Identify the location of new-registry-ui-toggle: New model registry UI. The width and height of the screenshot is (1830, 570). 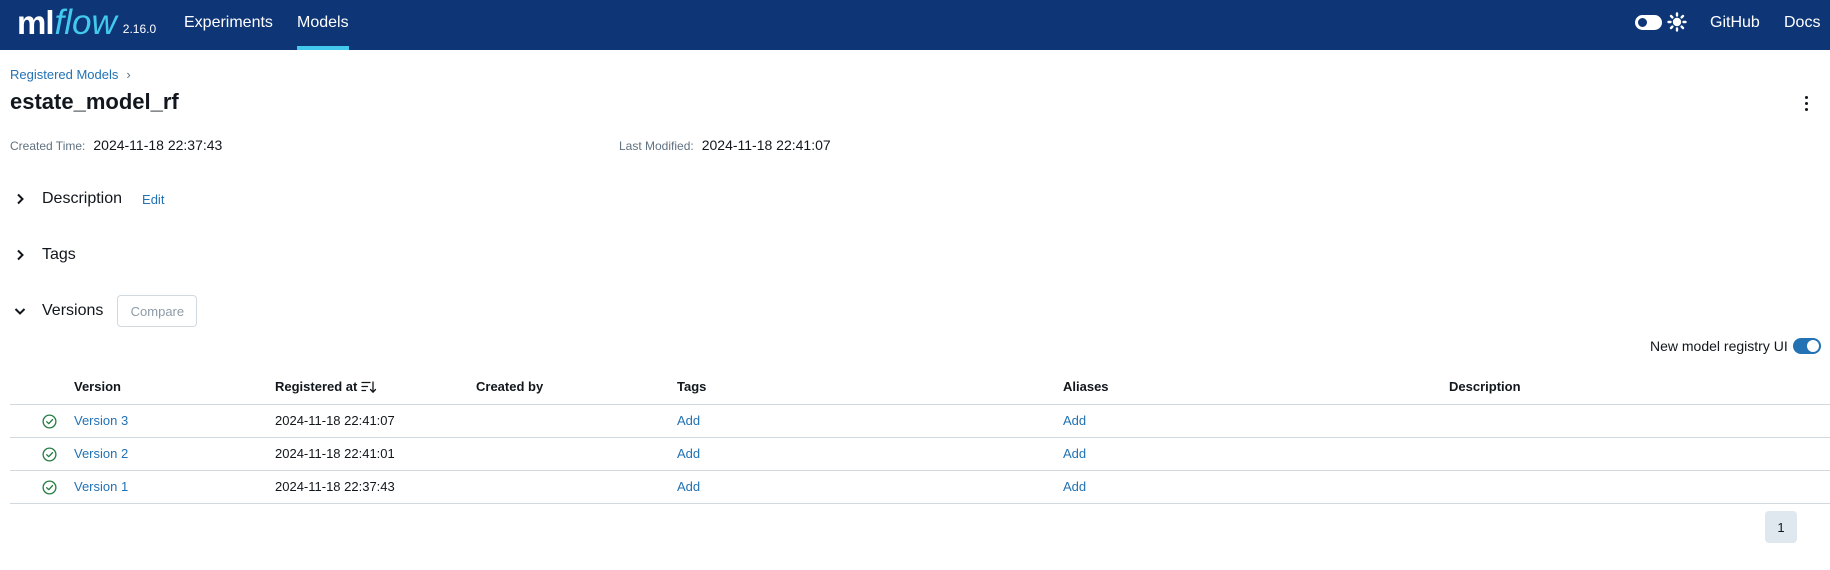
(1735, 346).